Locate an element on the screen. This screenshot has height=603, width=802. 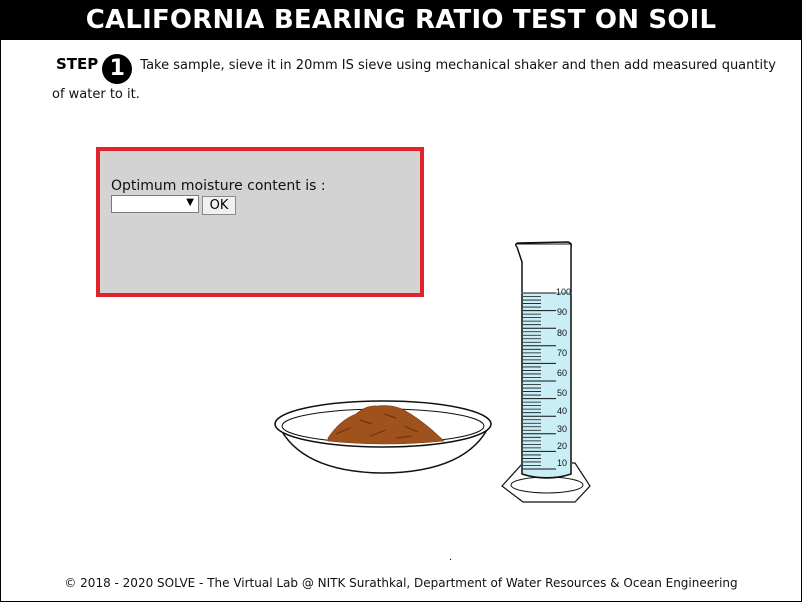
scale-label-30: 30 is located at coordinates (562, 429).